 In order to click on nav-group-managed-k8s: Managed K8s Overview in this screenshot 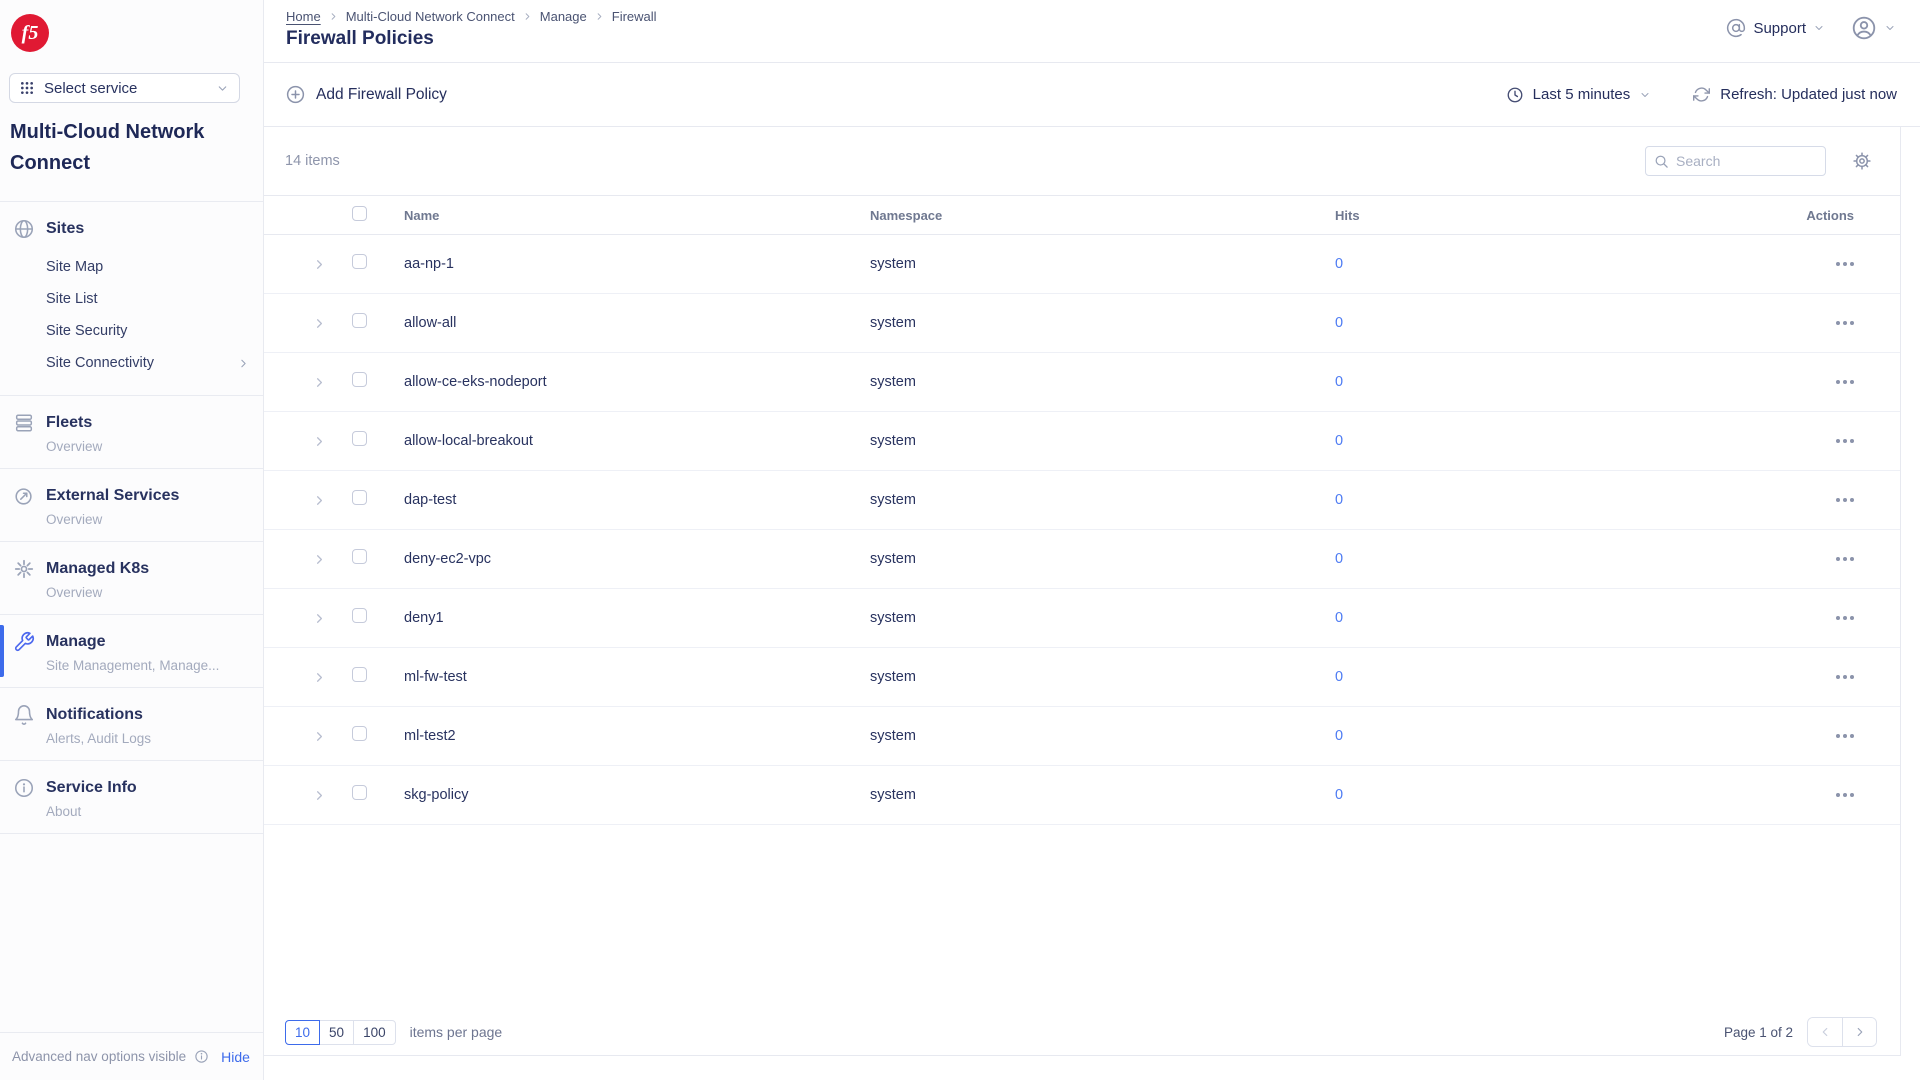, I will do `click(131, 577)`.